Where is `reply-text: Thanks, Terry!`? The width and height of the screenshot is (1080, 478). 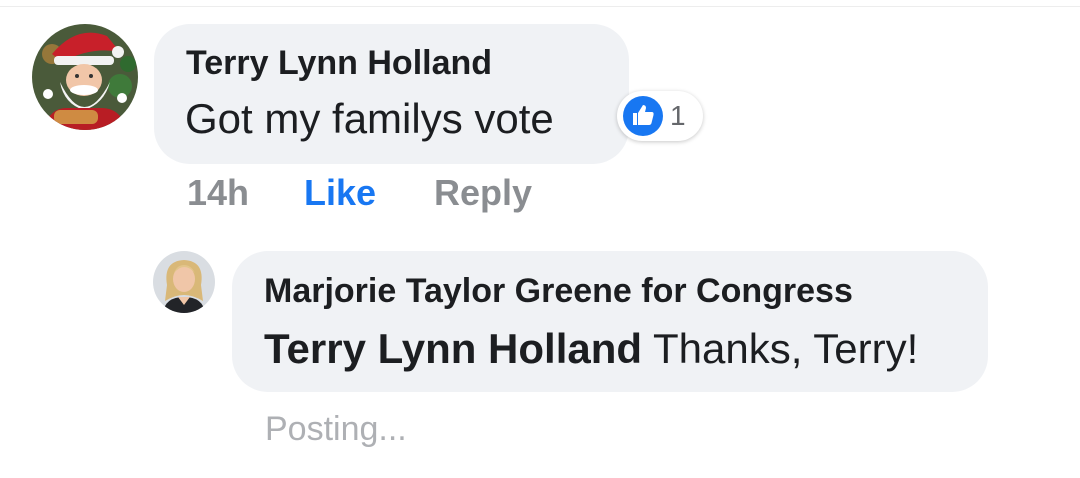
reply-text: Thanks, Terry! is located at coordinates (785, 348).